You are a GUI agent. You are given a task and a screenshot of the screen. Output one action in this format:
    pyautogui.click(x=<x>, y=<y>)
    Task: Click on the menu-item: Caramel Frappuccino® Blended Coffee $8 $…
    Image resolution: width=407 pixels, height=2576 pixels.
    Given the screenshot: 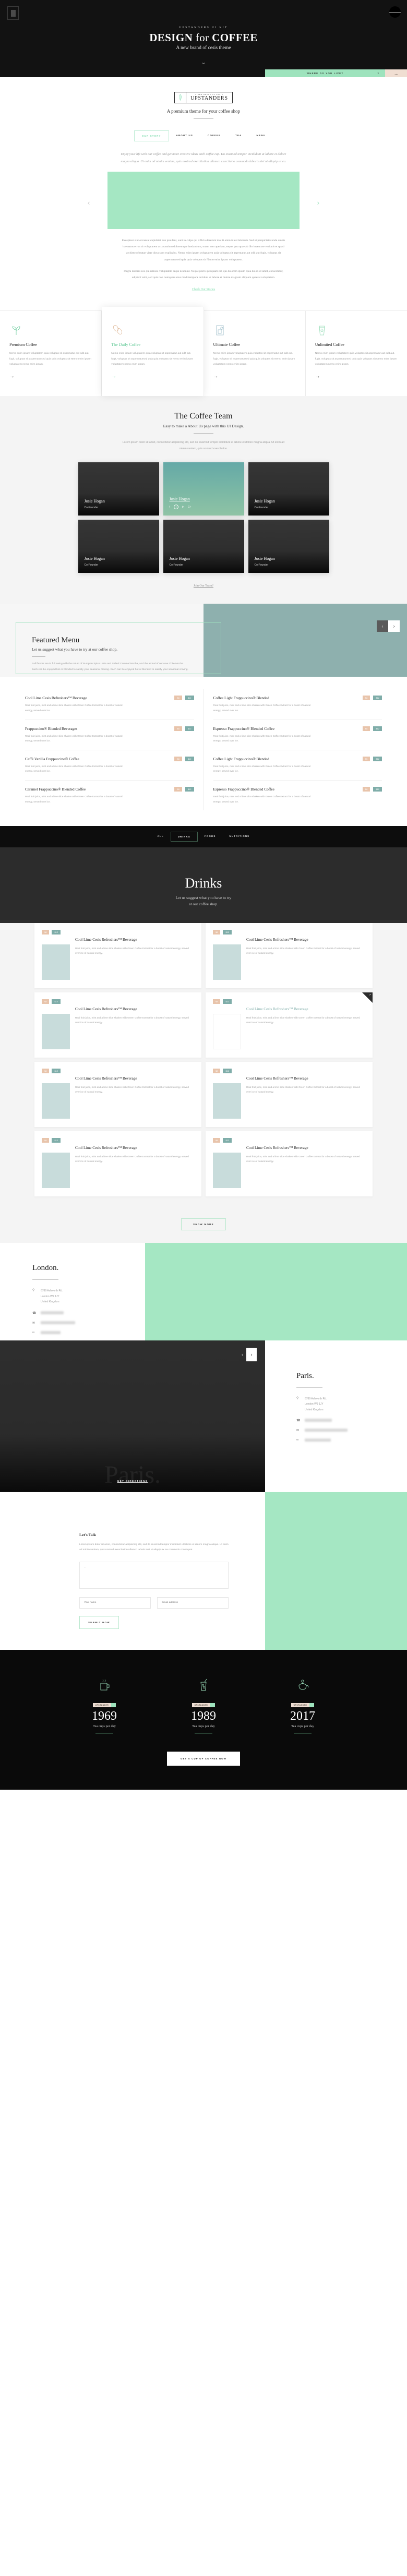 What is the action you would take?
    pyautogui.click(x=109, y=796)
    